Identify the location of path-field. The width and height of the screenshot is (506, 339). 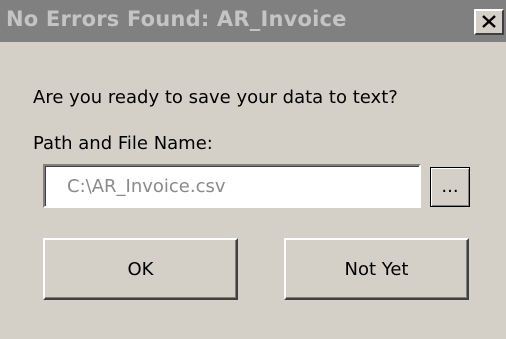
(232, 186).